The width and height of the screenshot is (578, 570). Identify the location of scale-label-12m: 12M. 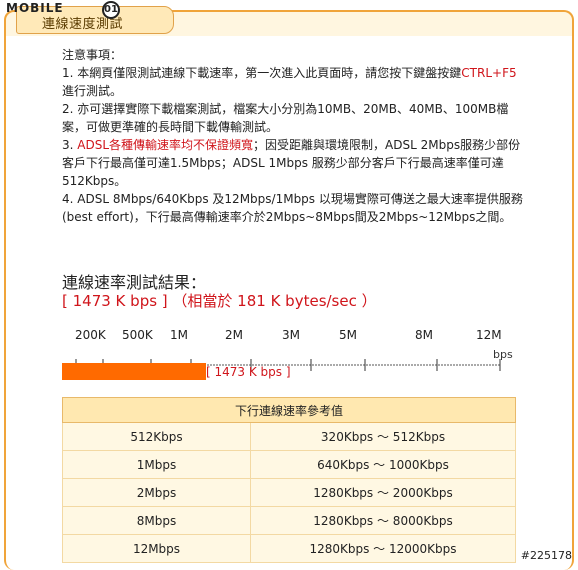
(489, 335).